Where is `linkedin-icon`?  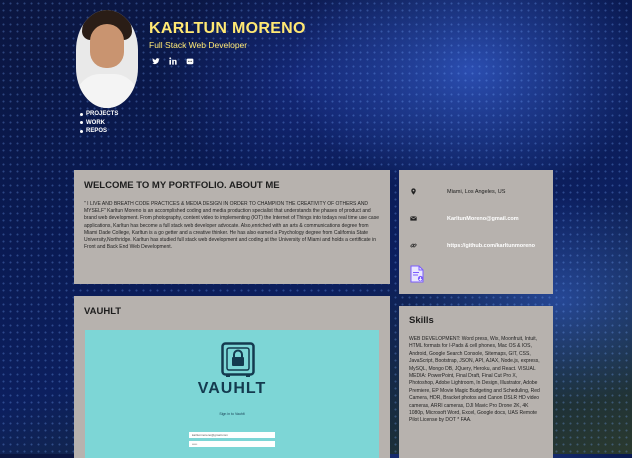 linkedin-icon is located at coordinates (172, 60).